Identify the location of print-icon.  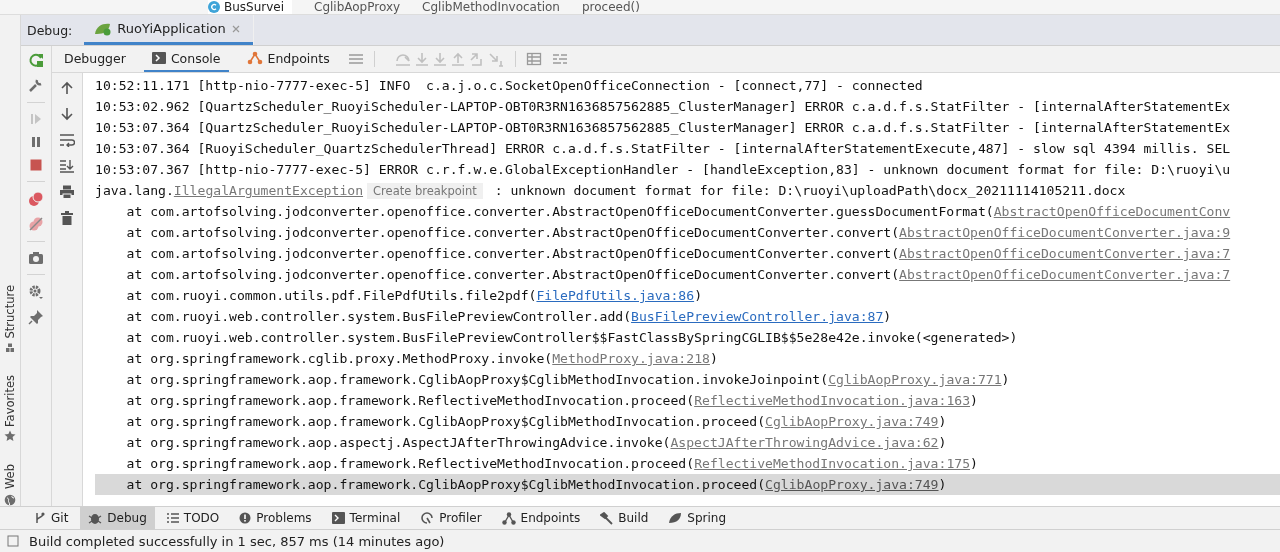
(67, 192).